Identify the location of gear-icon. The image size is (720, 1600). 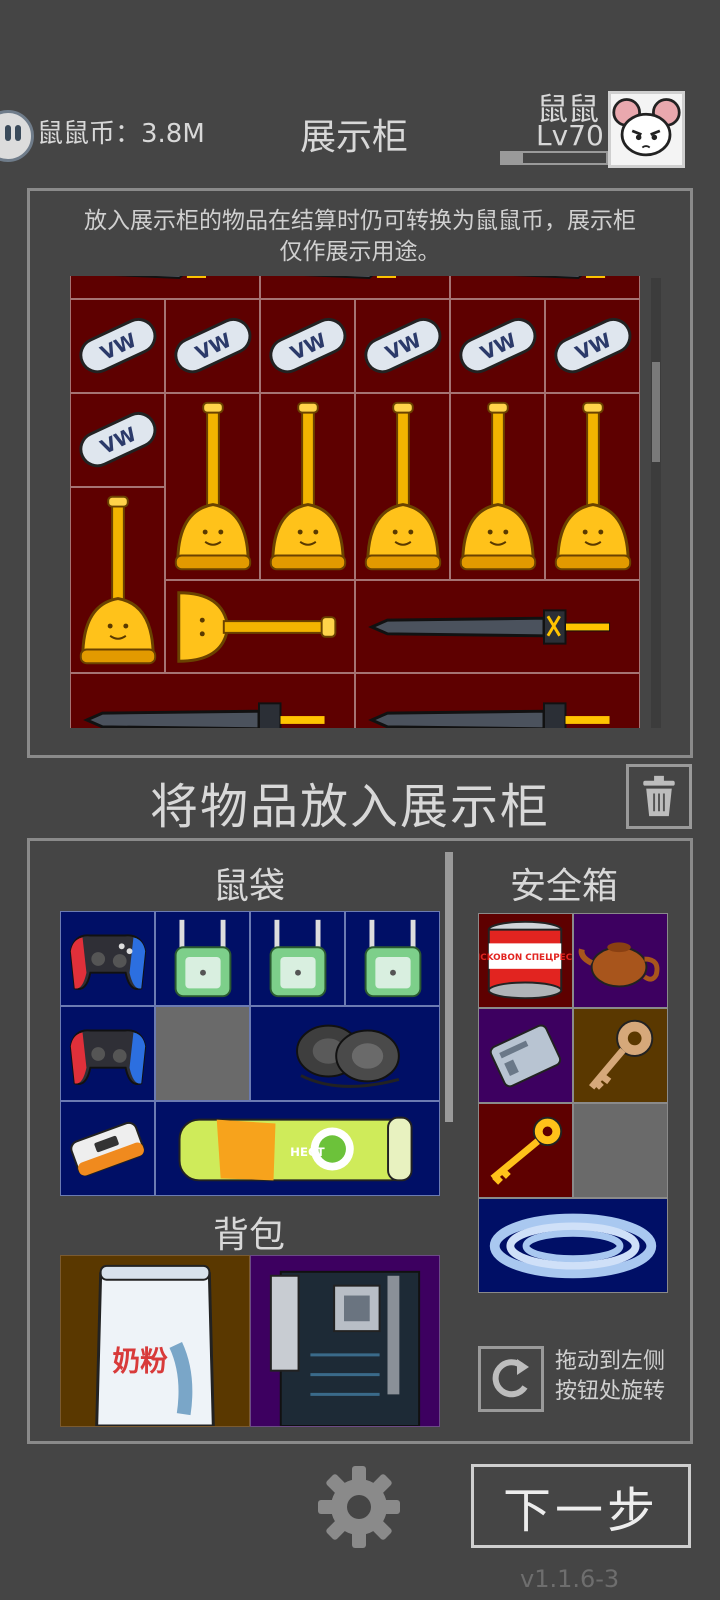
(359, 1507).